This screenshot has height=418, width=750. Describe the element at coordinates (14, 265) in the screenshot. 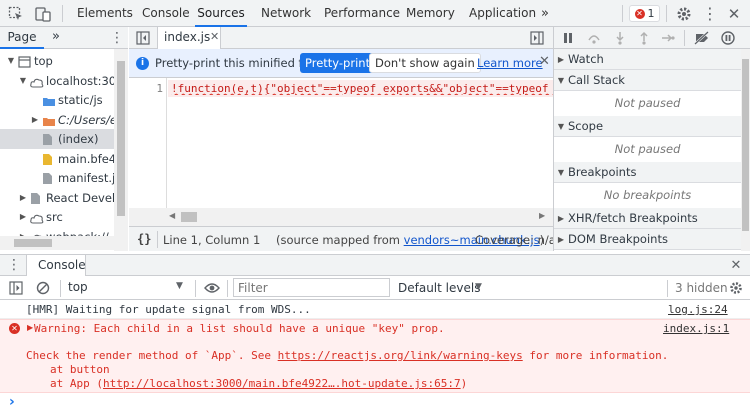

I see `drawer-menu-icon: ⋮` at that location.